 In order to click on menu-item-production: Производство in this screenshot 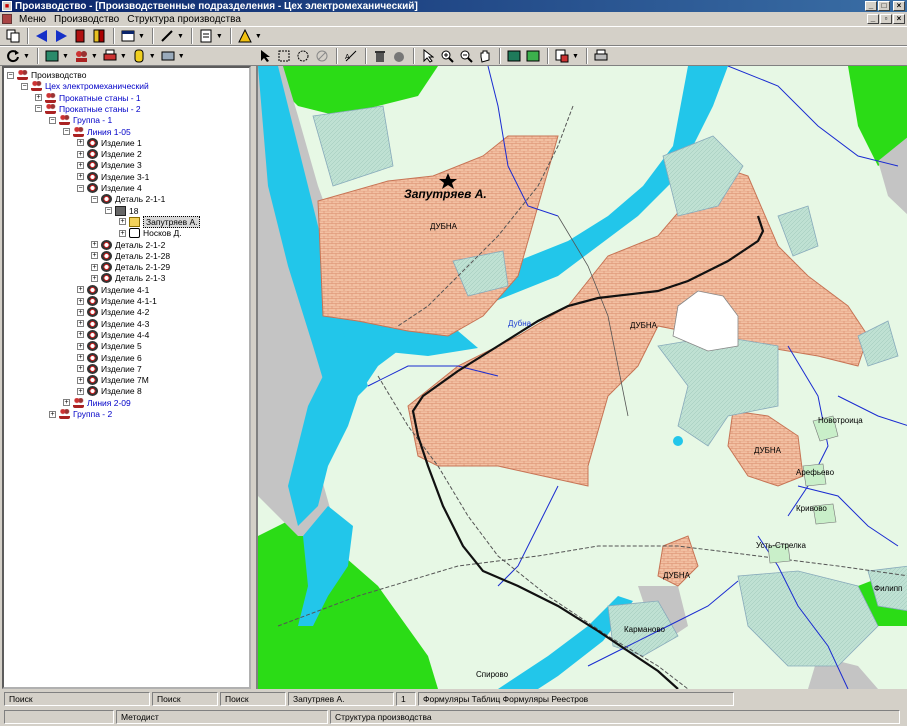, I will do `click(86, 19)`.